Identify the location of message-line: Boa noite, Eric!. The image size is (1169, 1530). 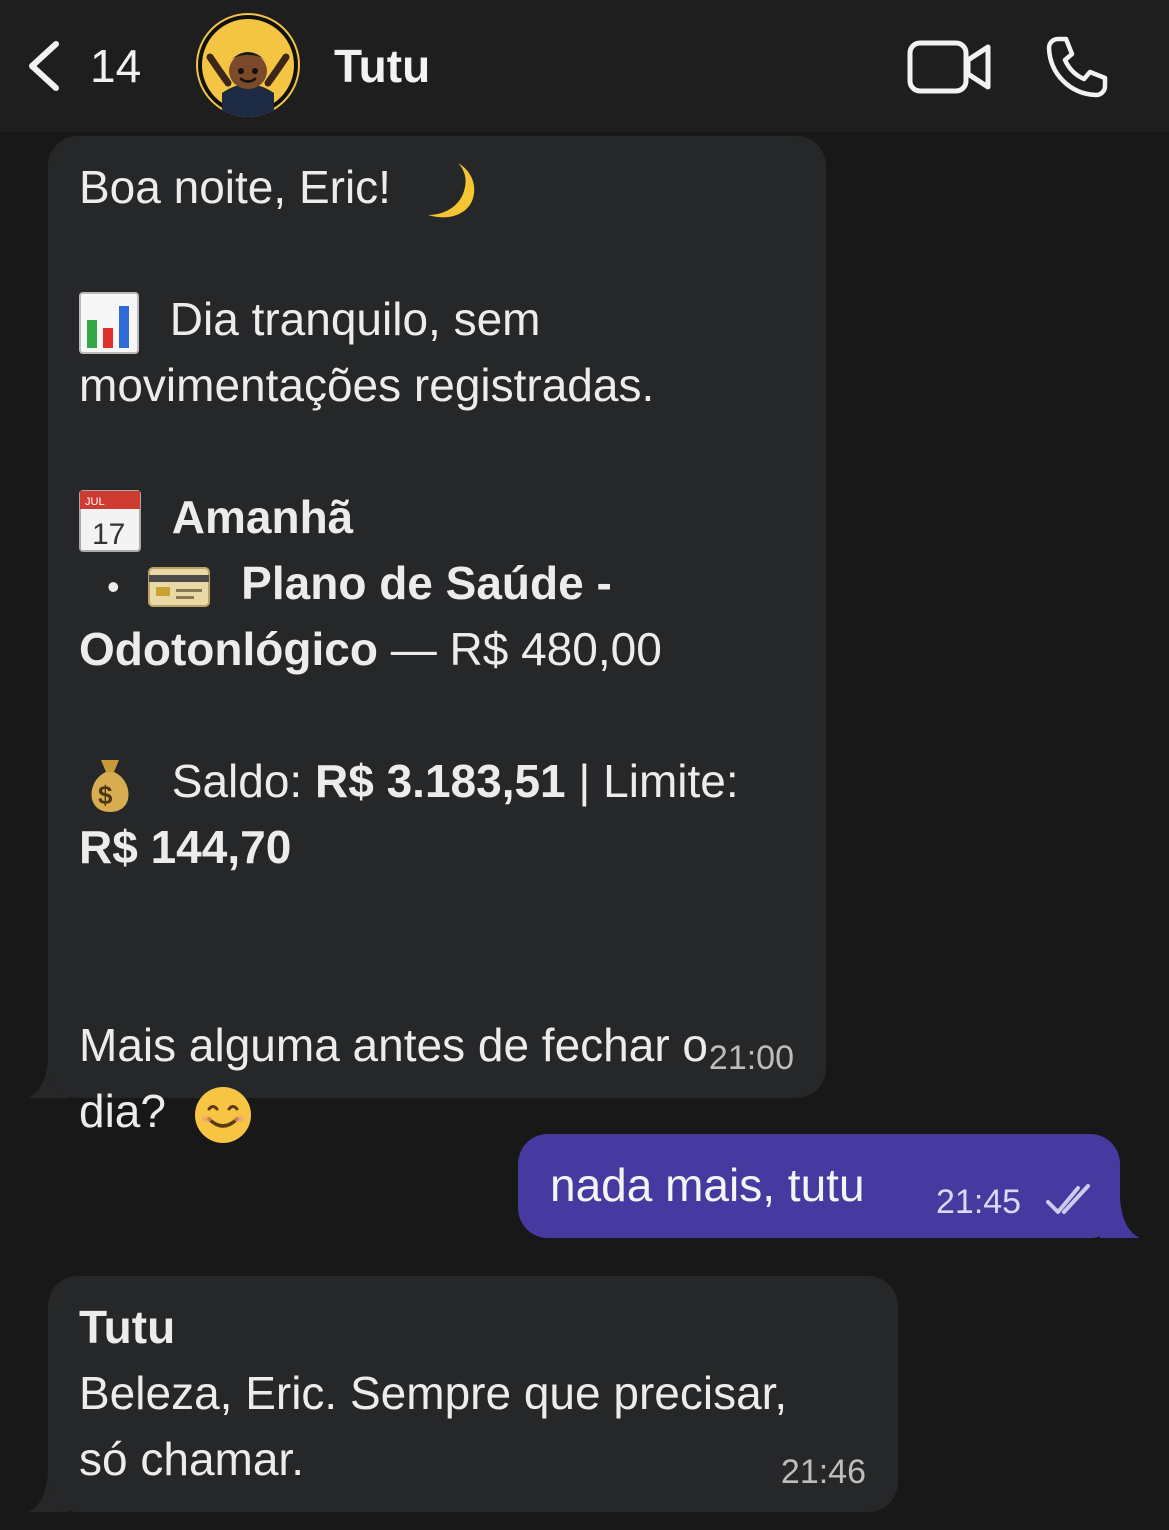
(452, 187).